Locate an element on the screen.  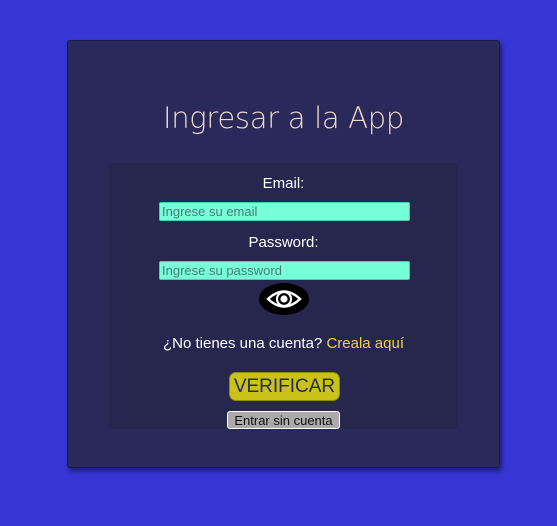
eye-icon is located at coordinates (284, 299).